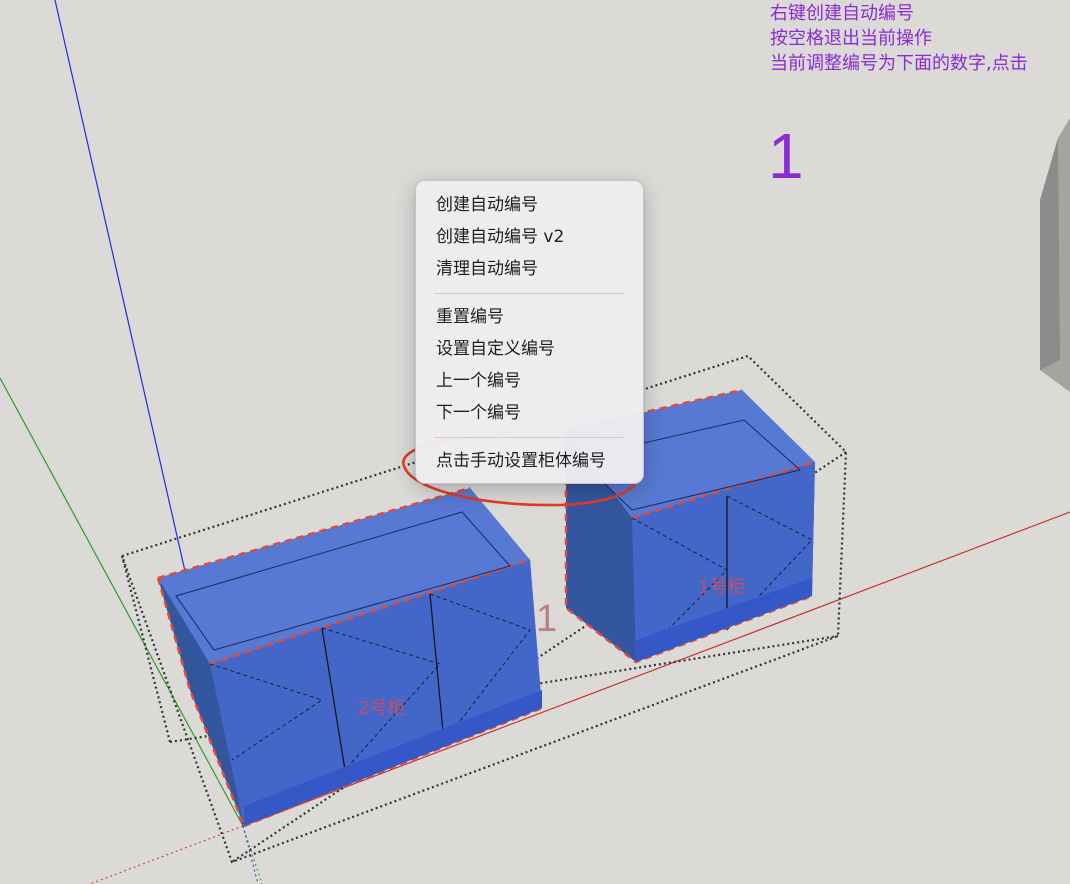  Describe the element at coordinates (722, 587) in the screenshot. I see `cabinet-1-label: 1号柜` at that location.